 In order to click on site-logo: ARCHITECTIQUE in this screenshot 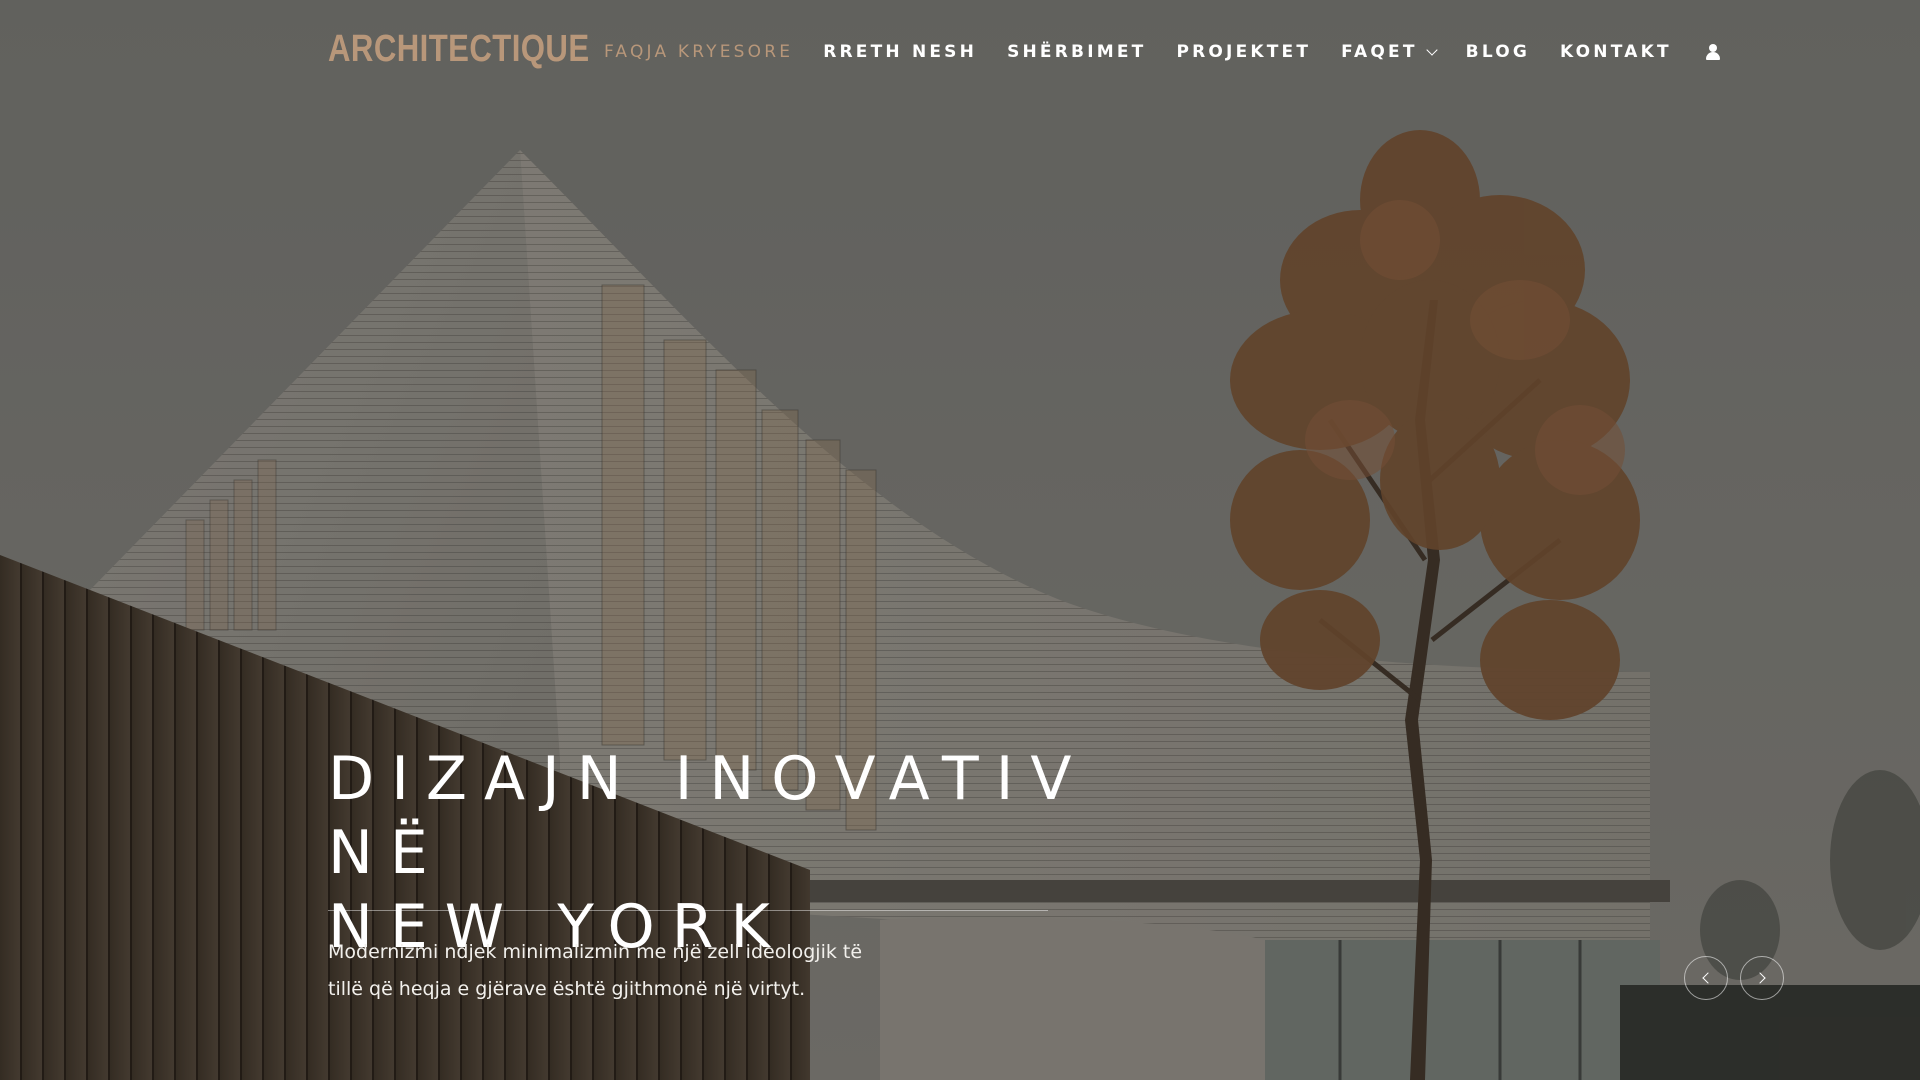, I will do `click(459, 49)`.